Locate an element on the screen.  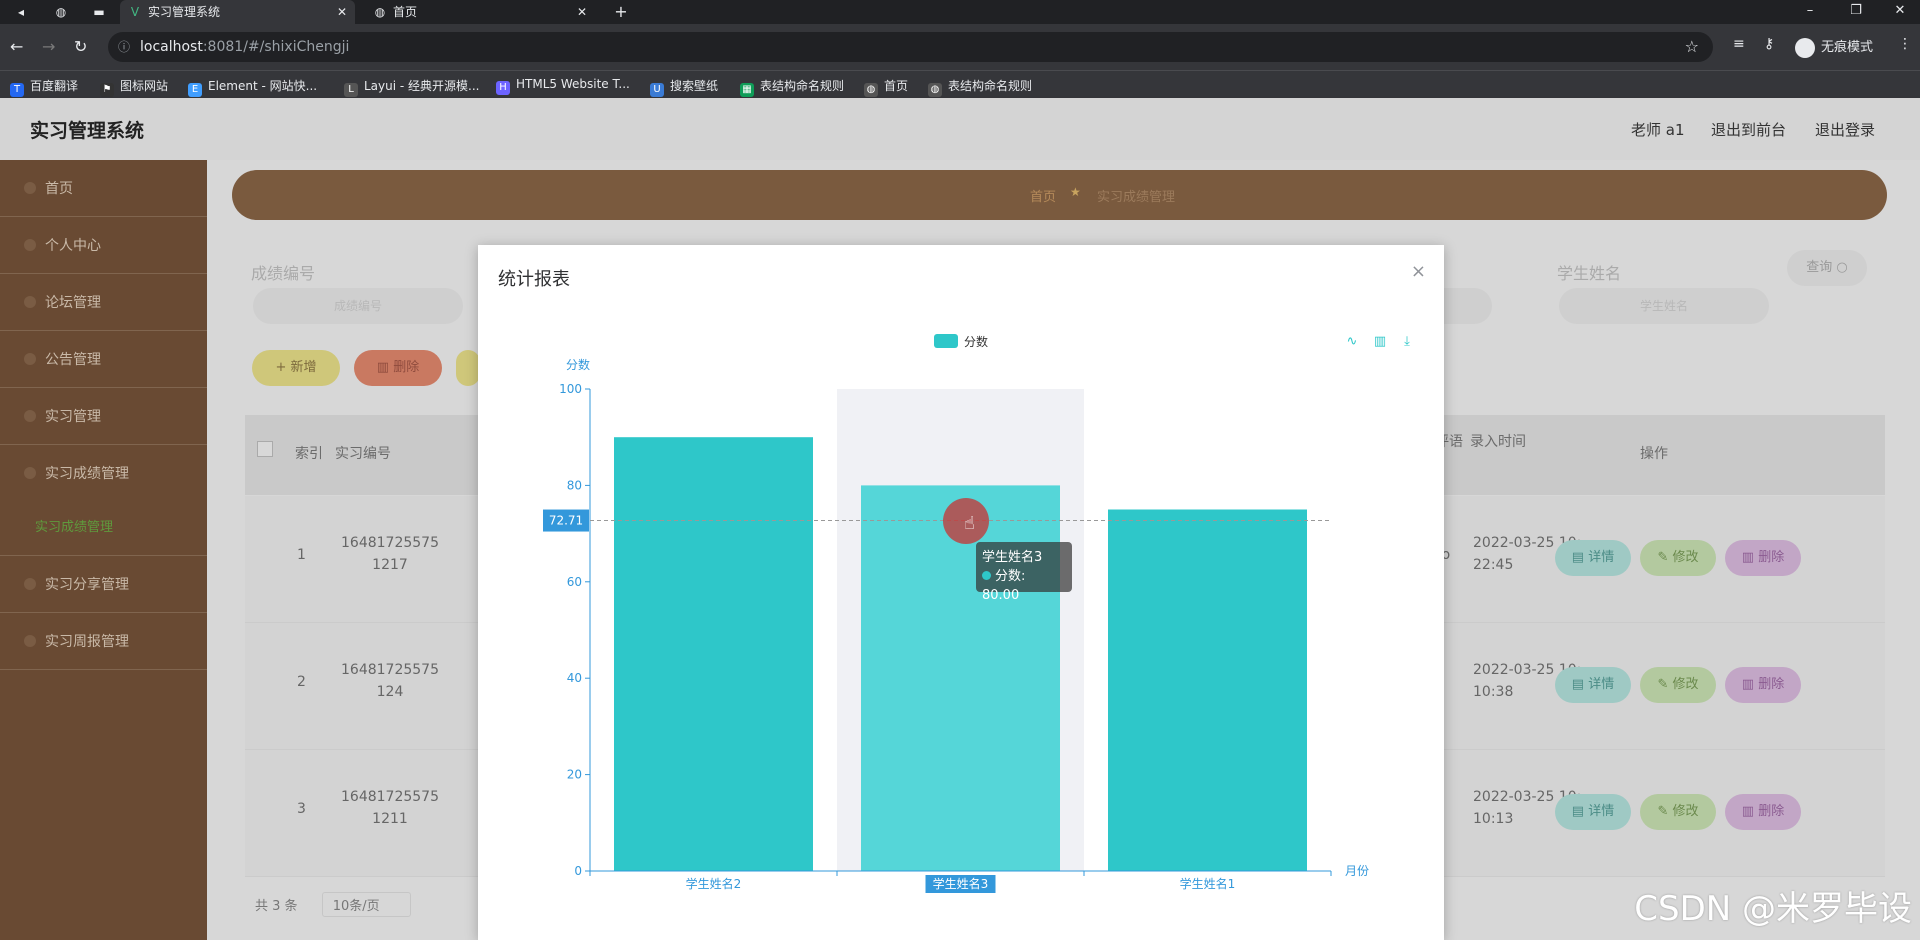
info-icon: ⓘ is located at coordinates (124, 47).